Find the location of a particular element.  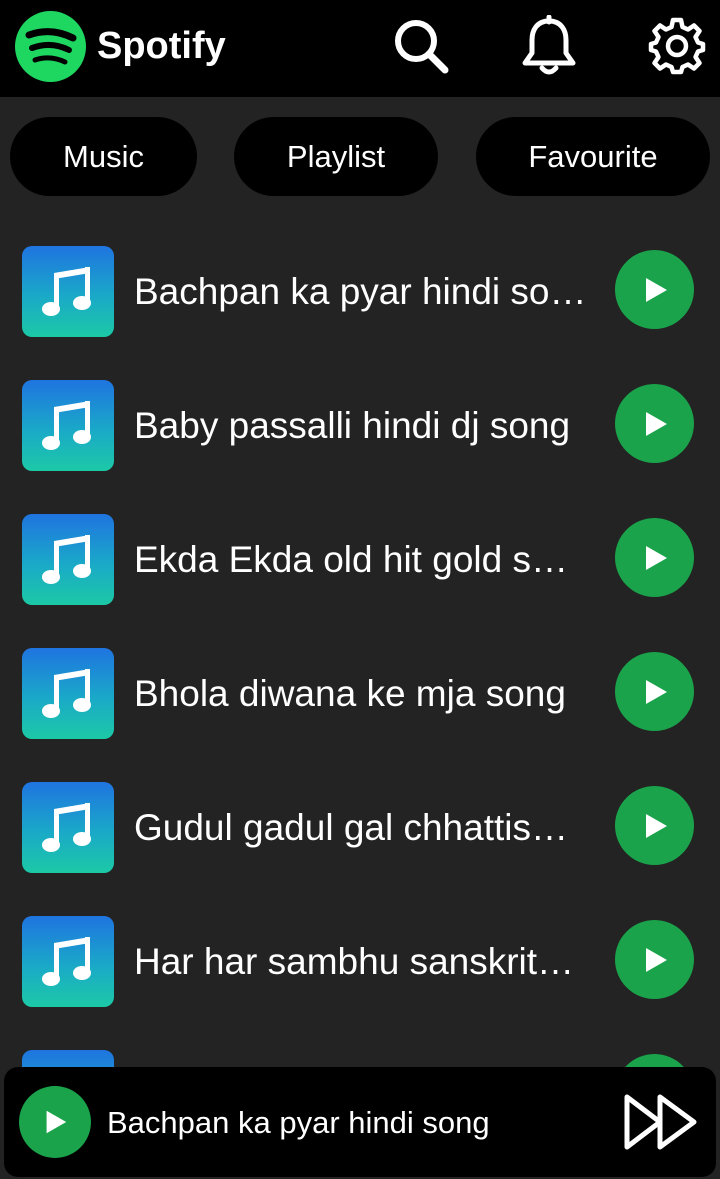

fast-forward-icon is located at coordinates (661, 1122).